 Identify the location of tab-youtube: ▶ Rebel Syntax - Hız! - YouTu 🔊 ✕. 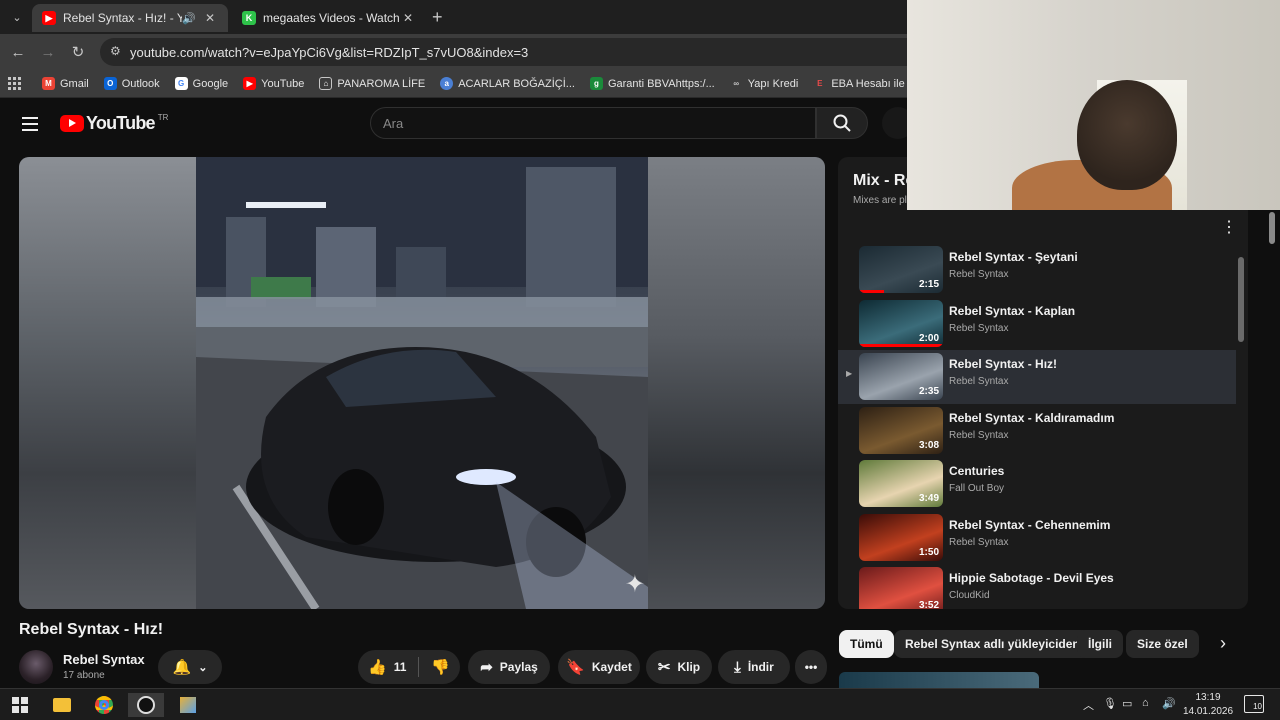
(130, 18).